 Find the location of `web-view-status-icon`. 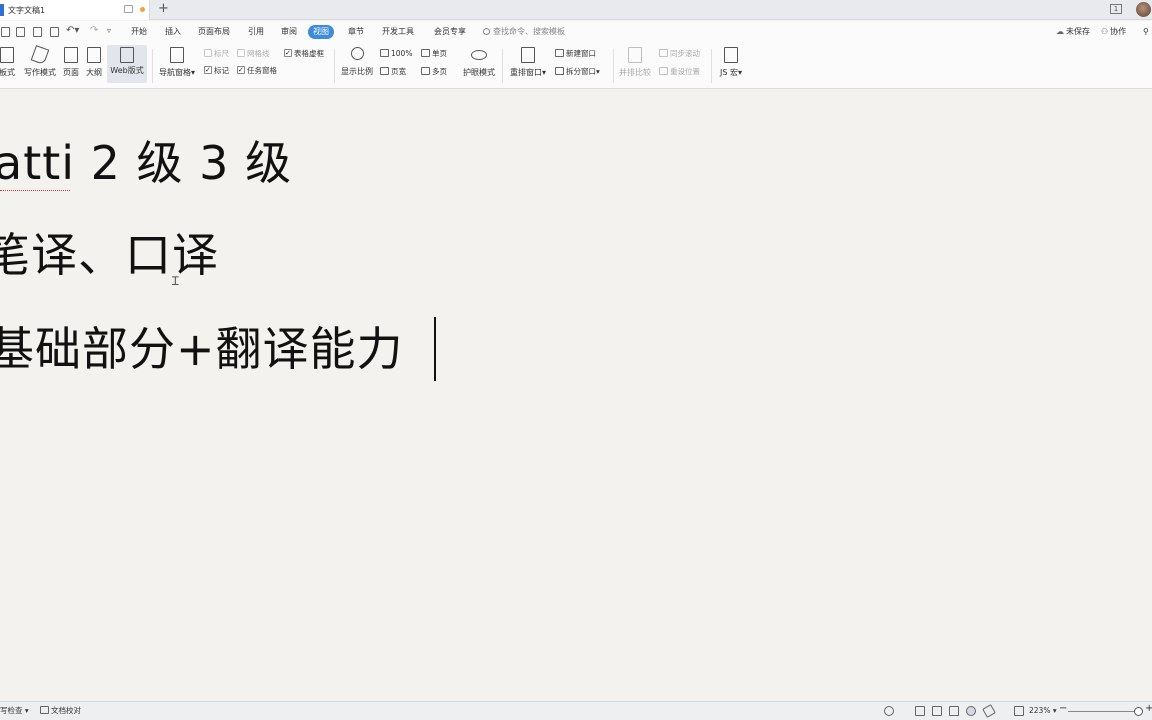

web-view-status-icon is located at coordinates (971, 711).